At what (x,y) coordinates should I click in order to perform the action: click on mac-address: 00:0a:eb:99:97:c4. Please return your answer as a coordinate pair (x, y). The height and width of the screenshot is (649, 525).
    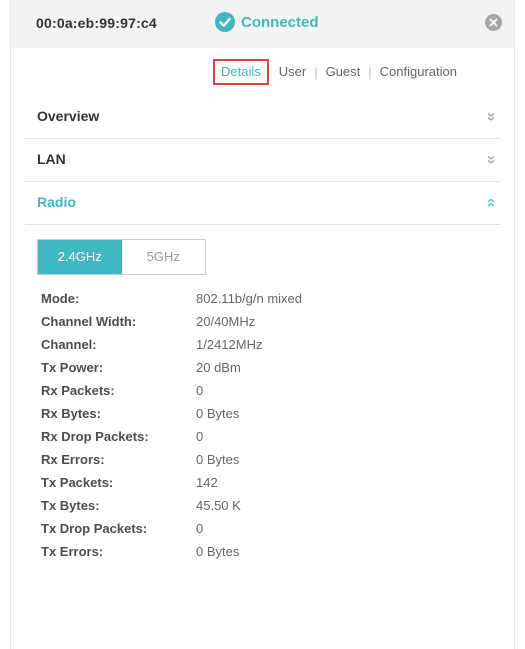
    Looking at the image, I should click on (96, 23).